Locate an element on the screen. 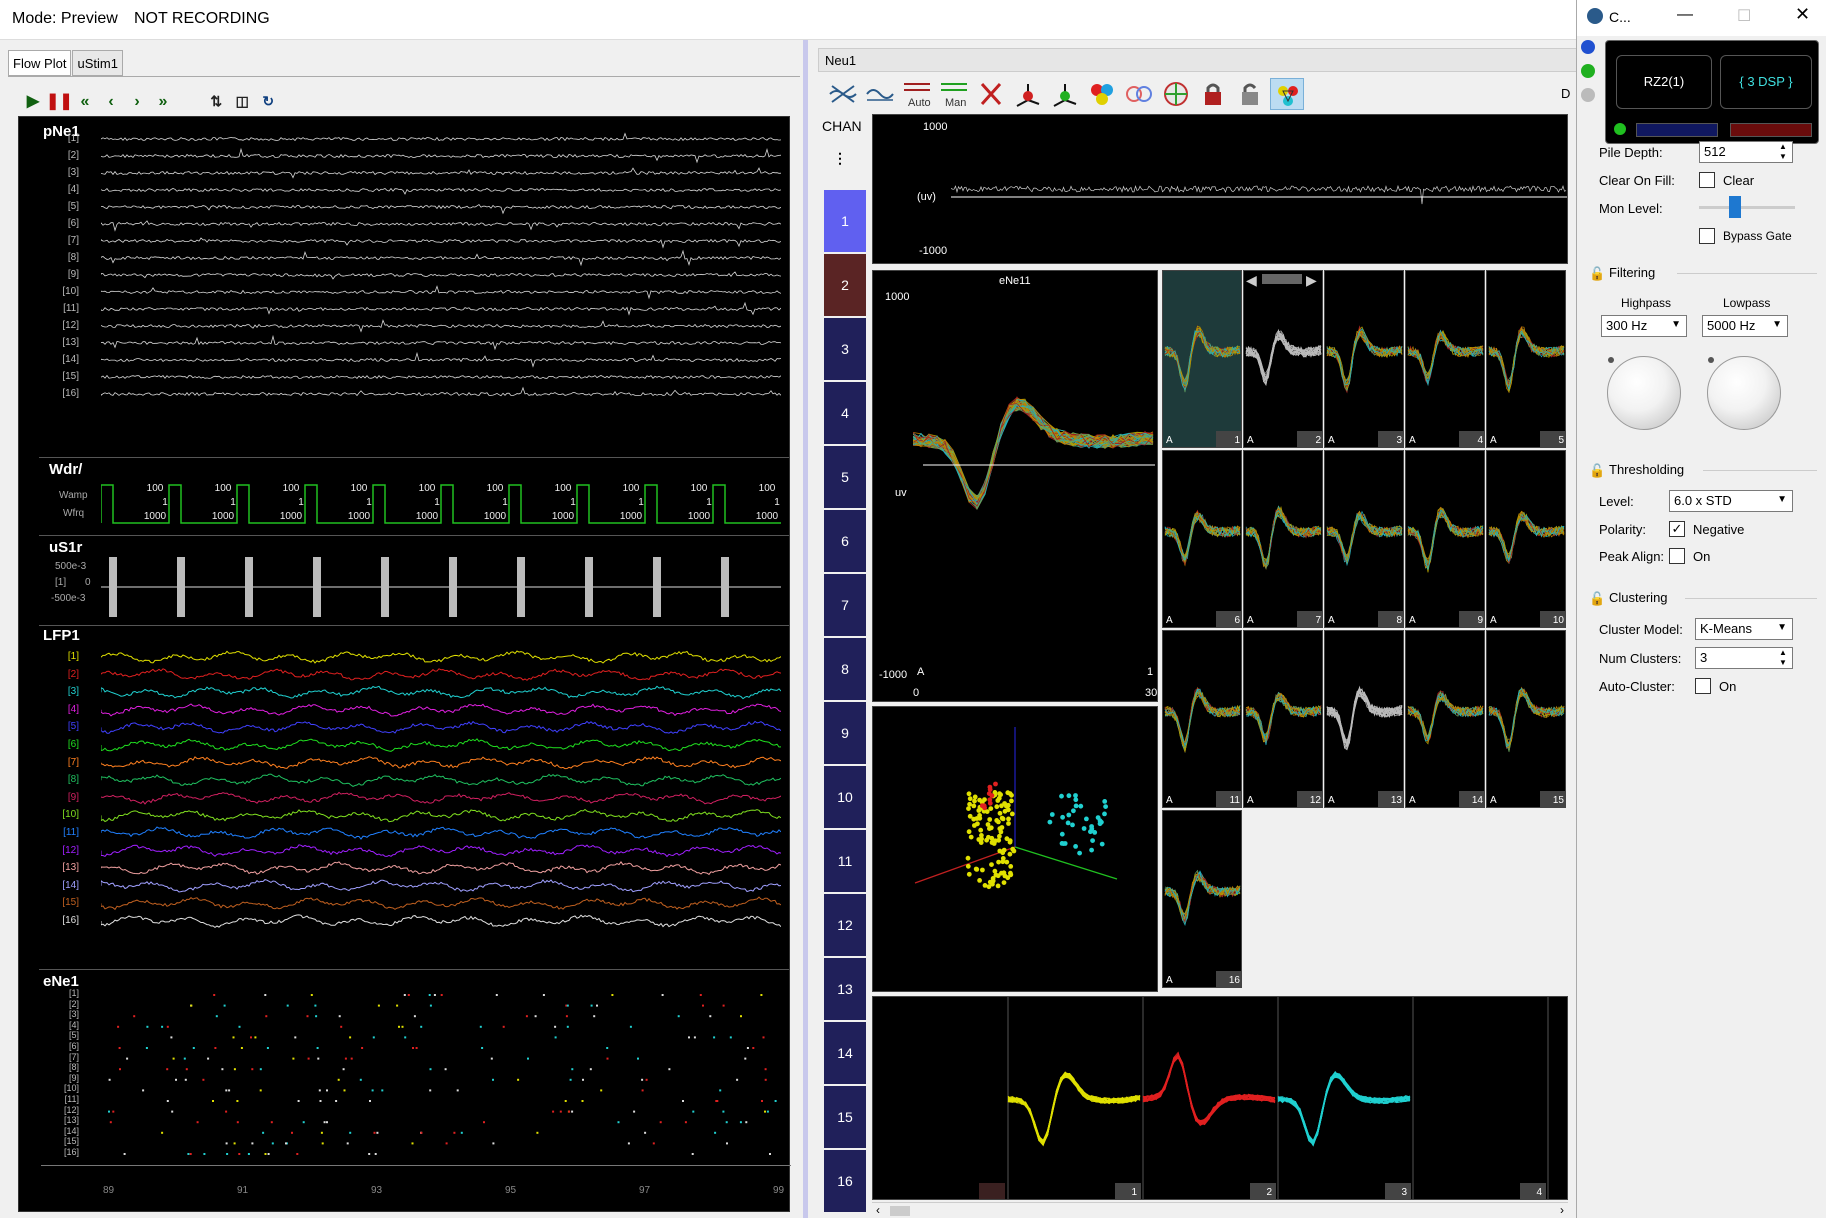  globe-icon is located at coordinates (1176, 94).